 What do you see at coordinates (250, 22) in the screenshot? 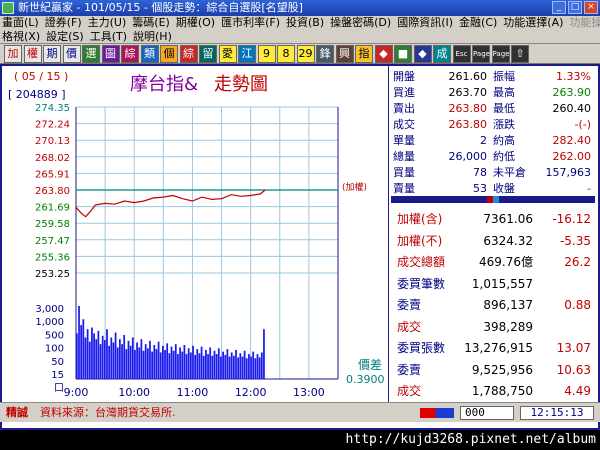
I see `menu-item-6: 匯市利率(F)` at bounding box center [250, 22].